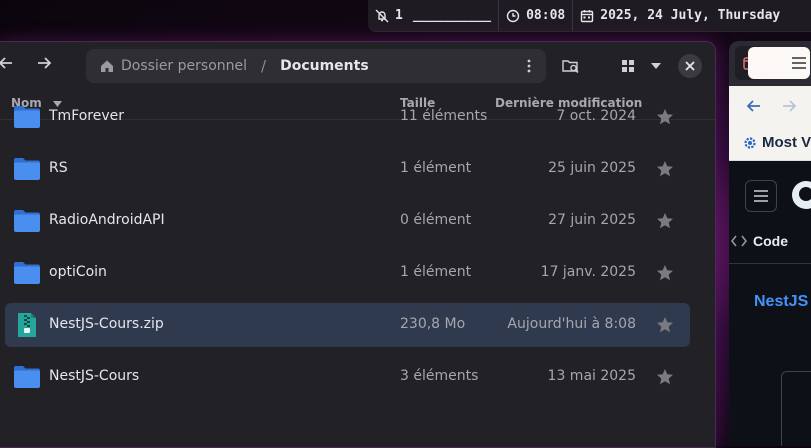  I want to click on file-name: NestJS-Cours, so click(94, 376).